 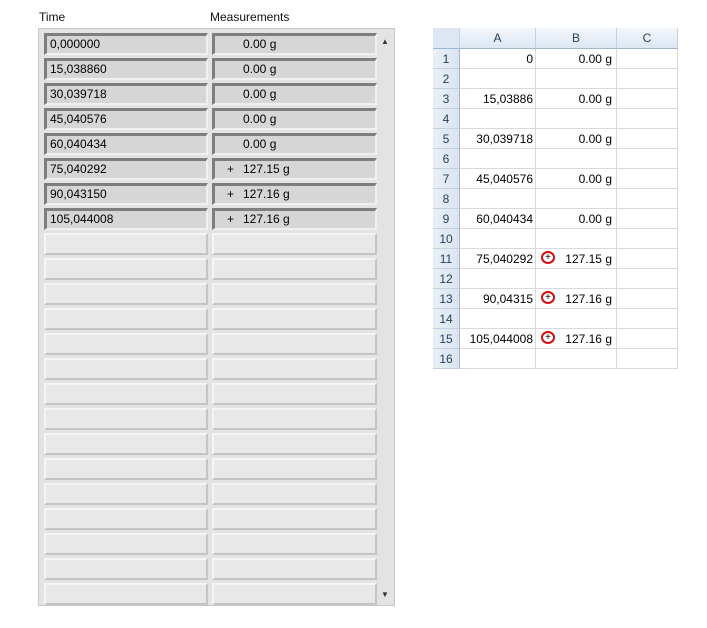 I want to click on cell-a: 0, so click(x=498, y=59).